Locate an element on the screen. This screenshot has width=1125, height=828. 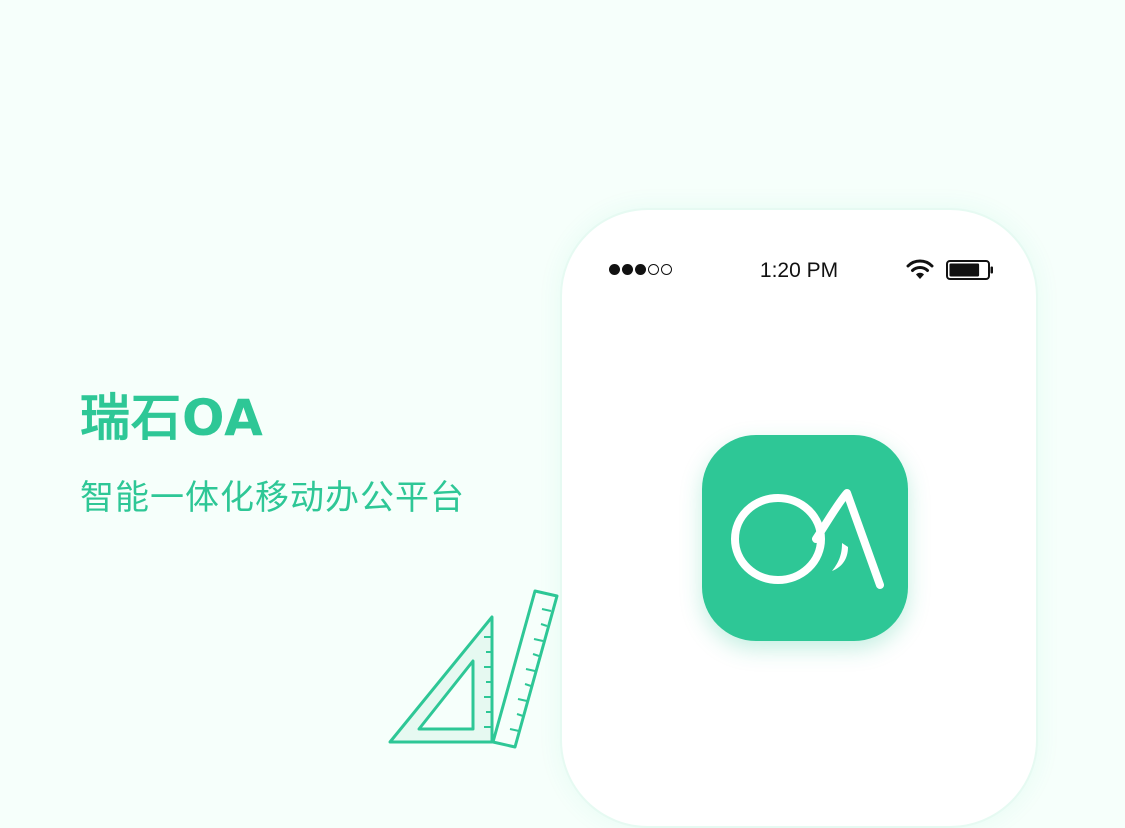
app-icon is located at coordinates (805, 538).